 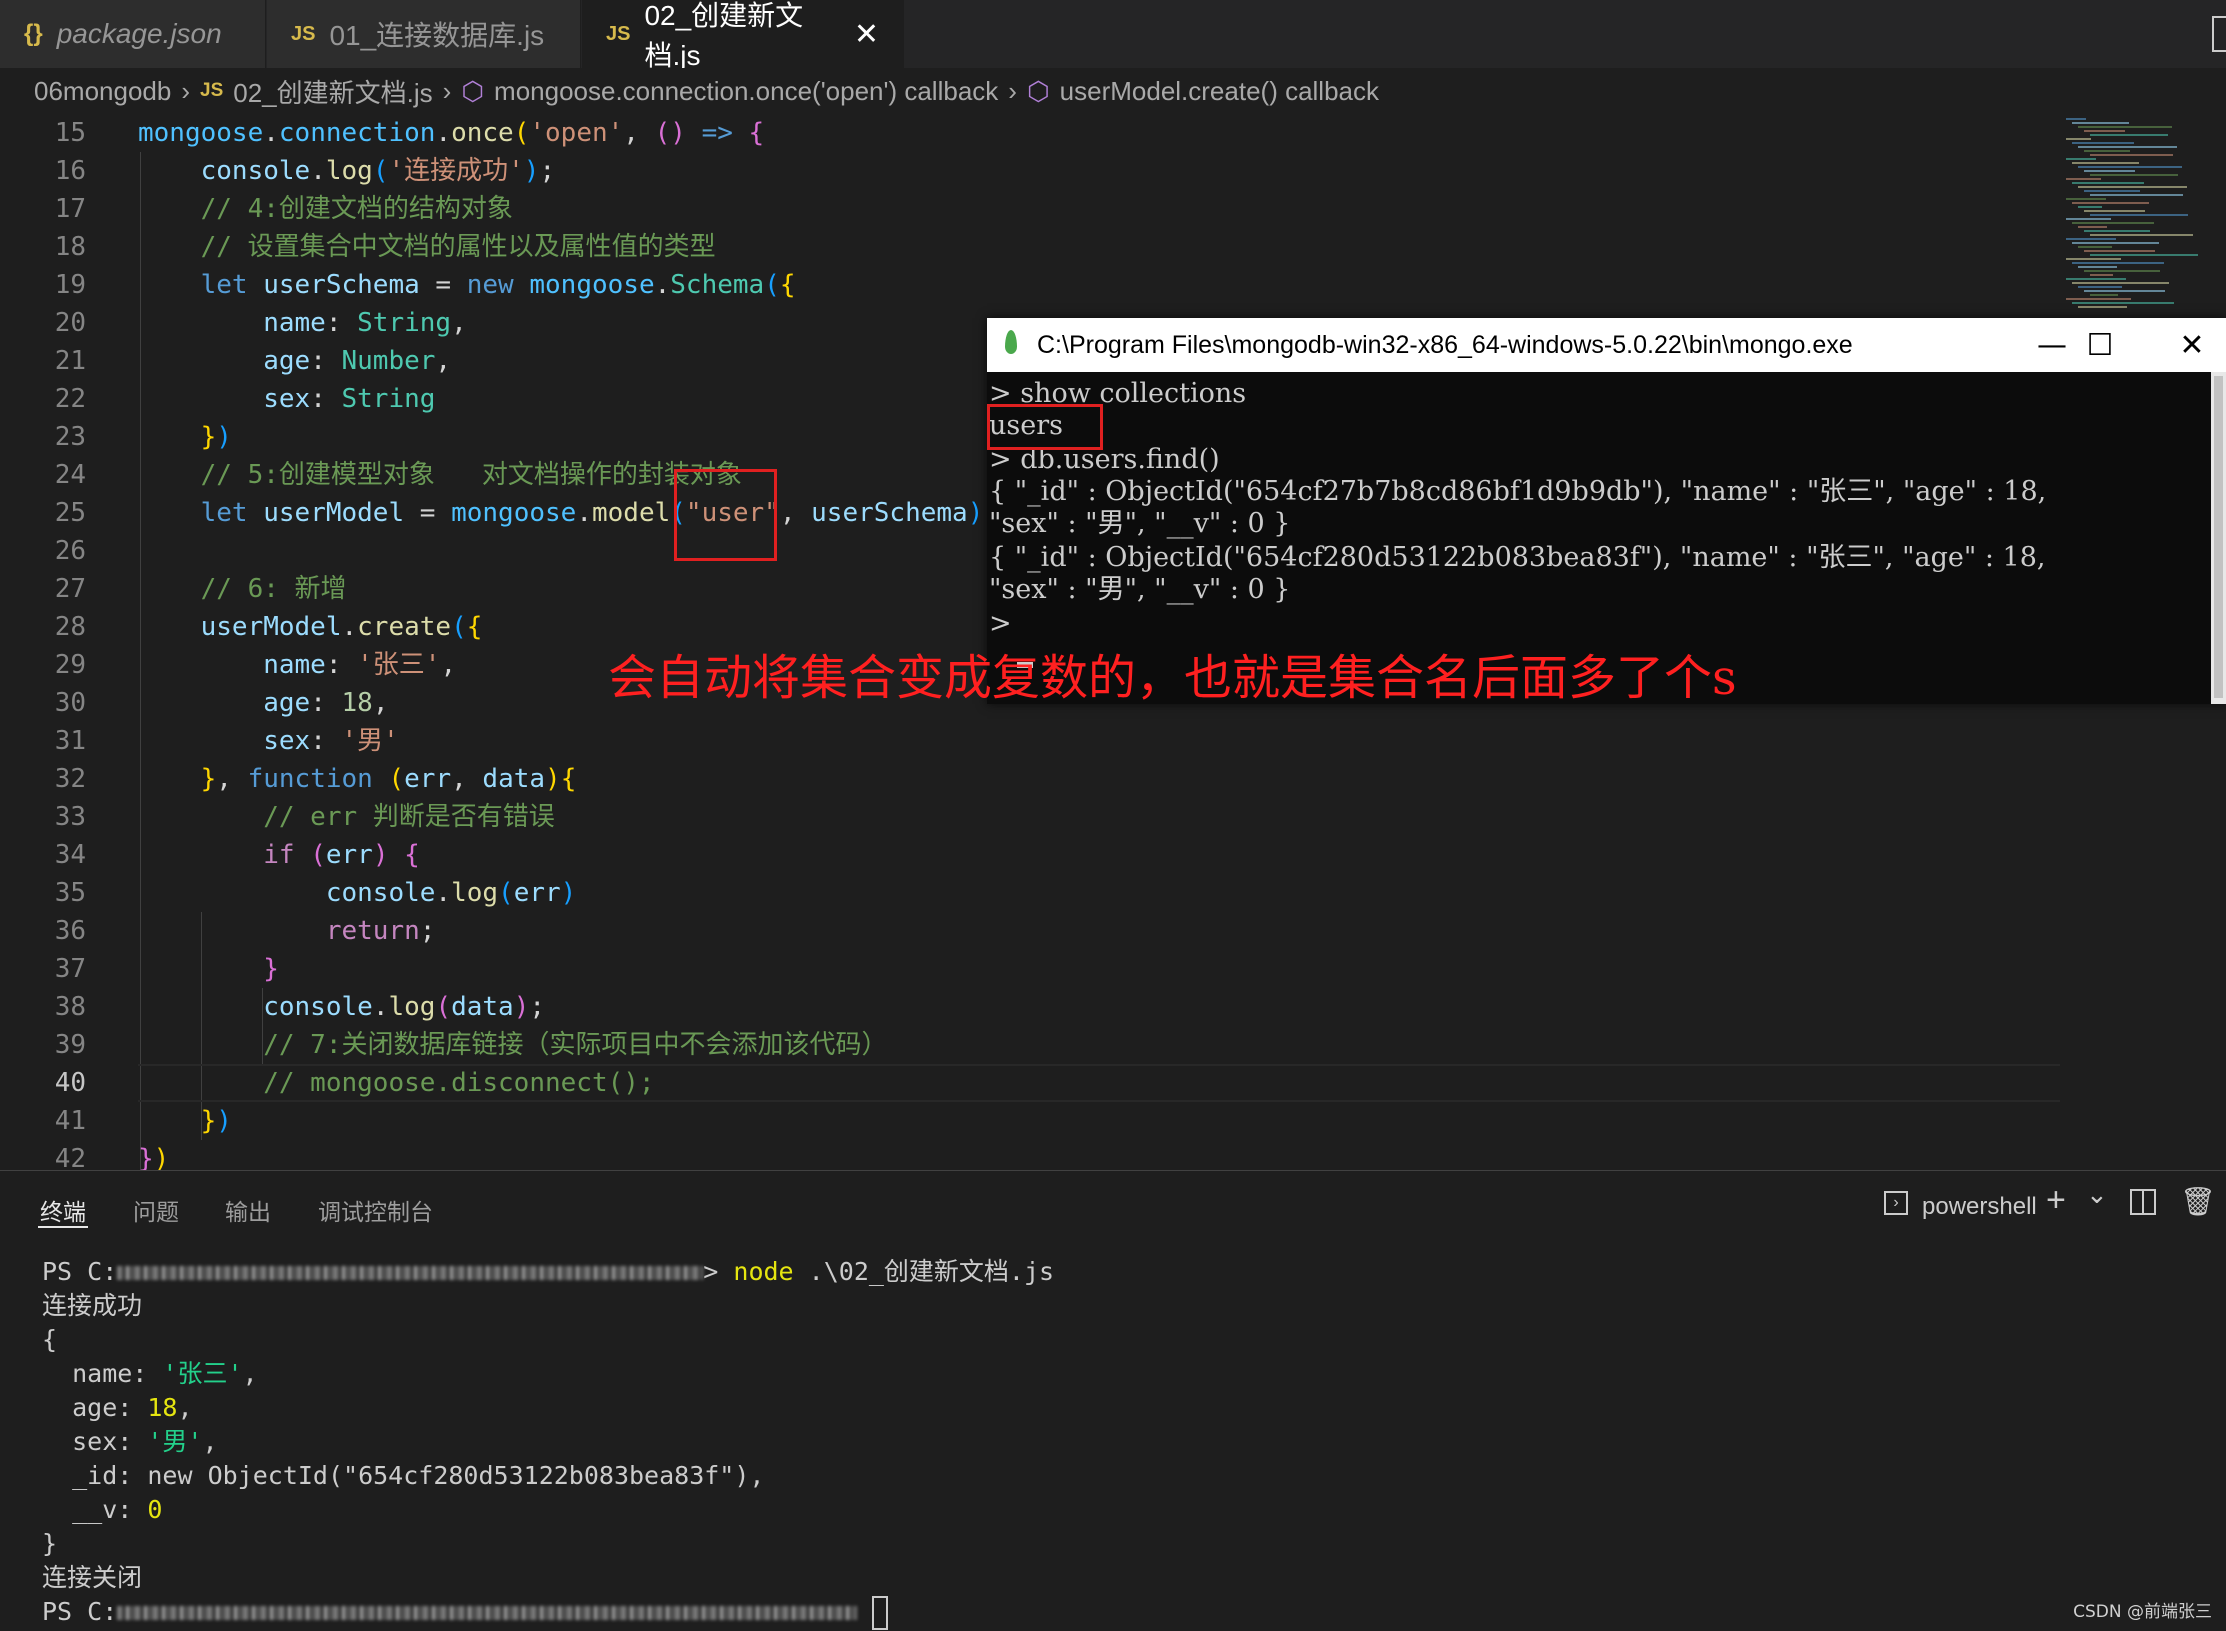 What do you see at coordinates (1030, 741) in the screenshot?
I see `code-line: 31 sex: '男'` at bounding box center [1030, 741].